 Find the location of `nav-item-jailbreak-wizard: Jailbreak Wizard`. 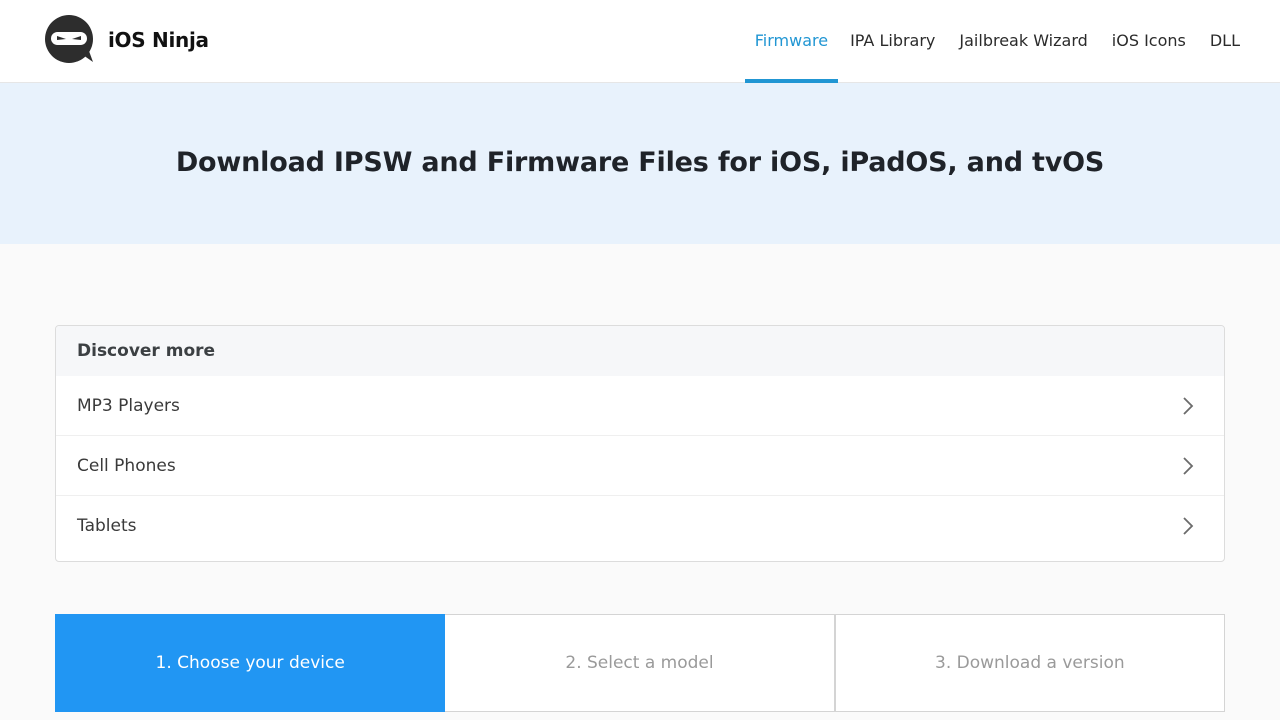

nav-item-jailbreak-wizard: Jailbreak Wizard is located at coordinates (1023, 41).